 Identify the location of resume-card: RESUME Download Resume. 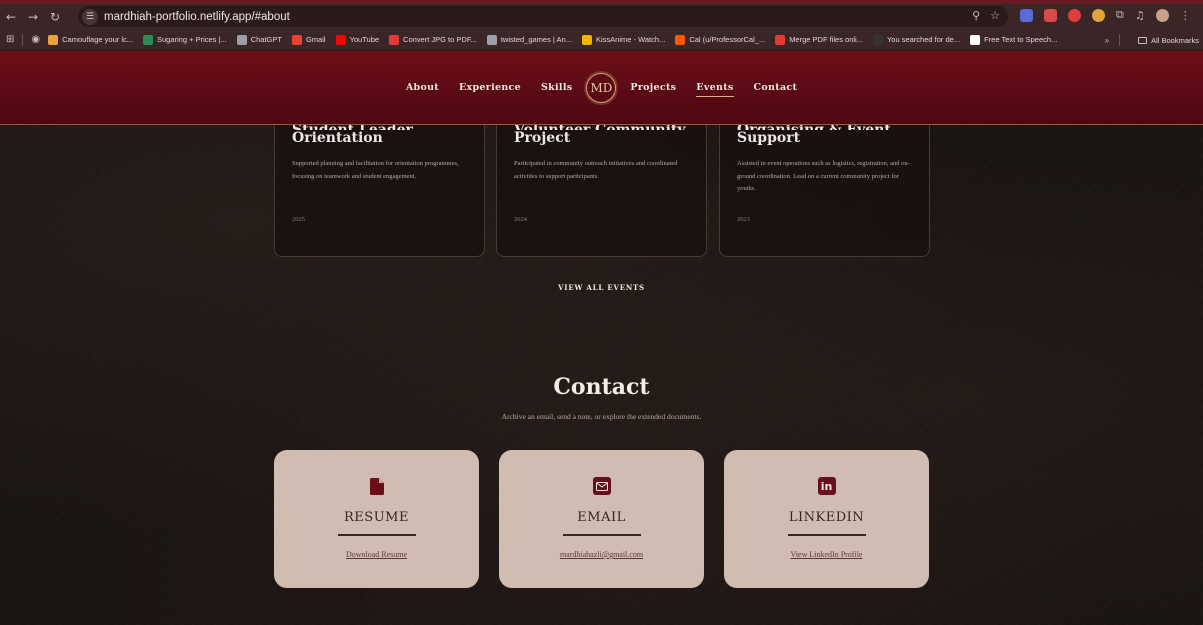
(376, 519).